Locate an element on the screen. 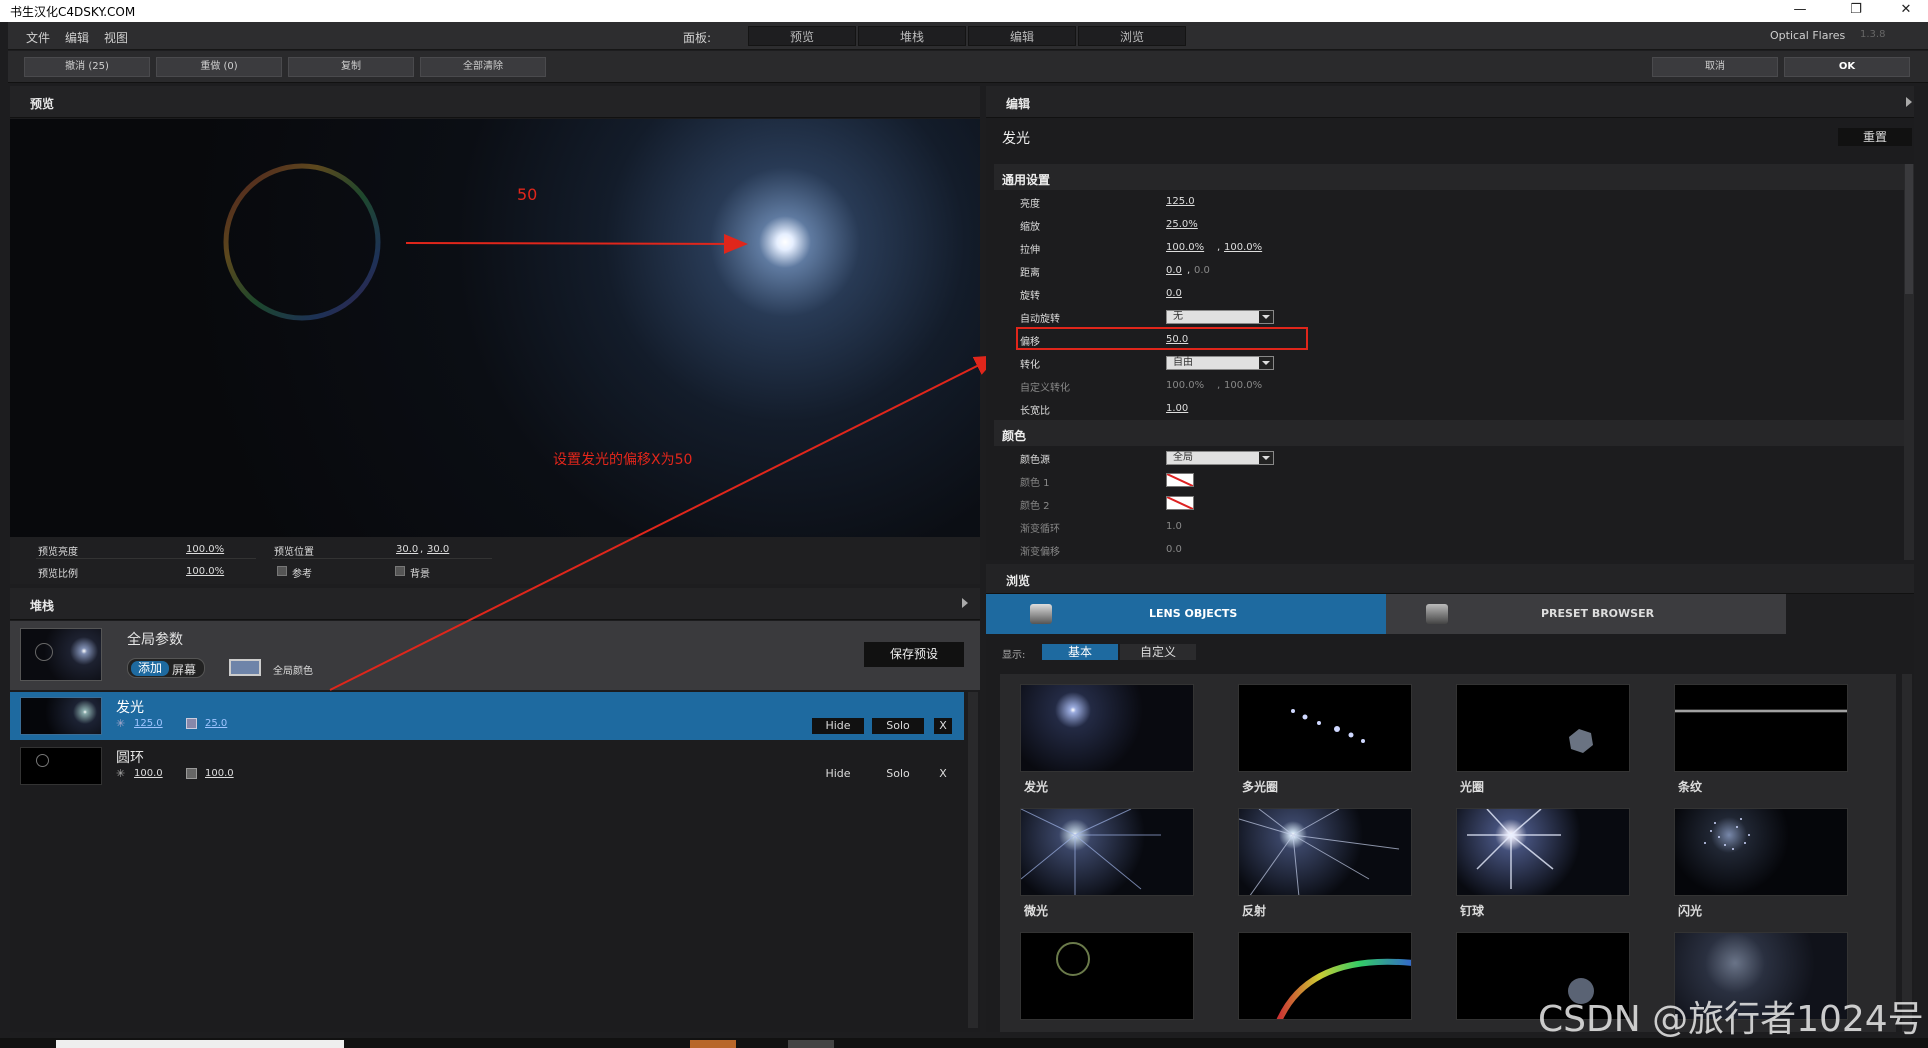  stack-item-scale: 25.0 is located at coordinates (216, 723).